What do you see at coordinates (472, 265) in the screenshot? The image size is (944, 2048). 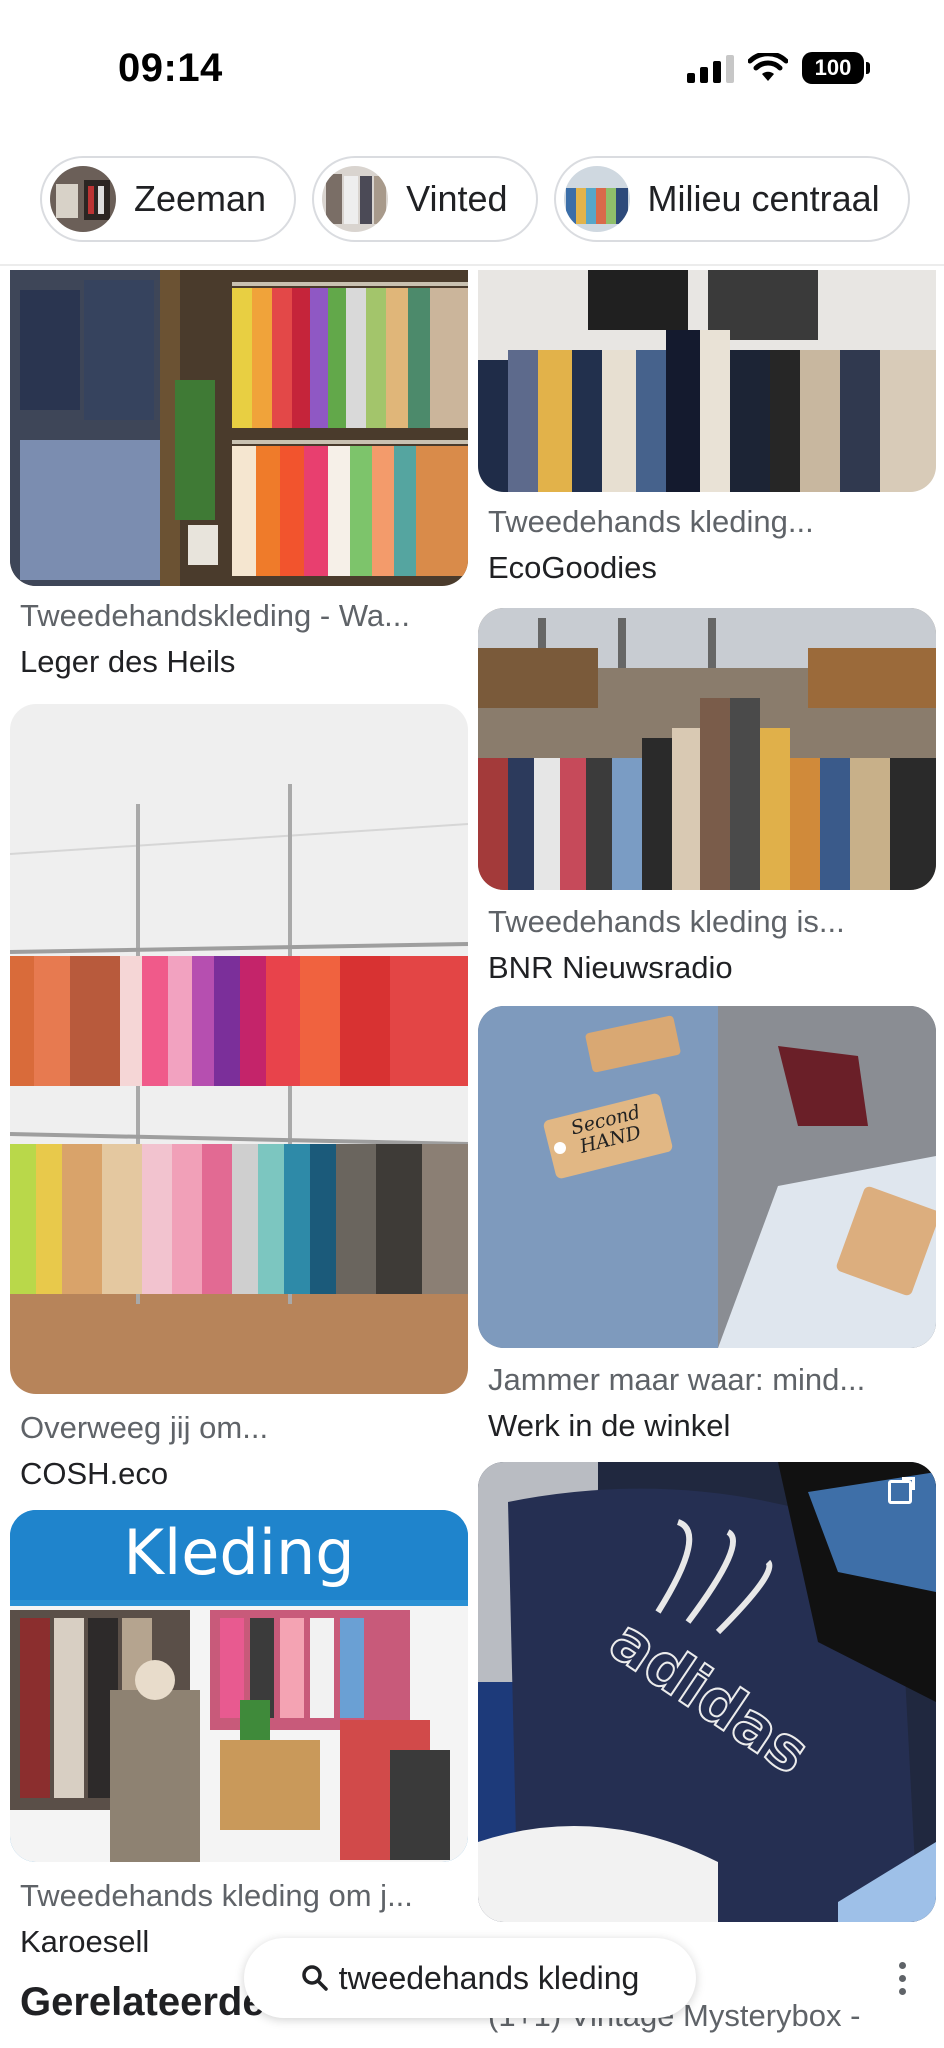 I see `header-divider` at bounding box center [472, 265].